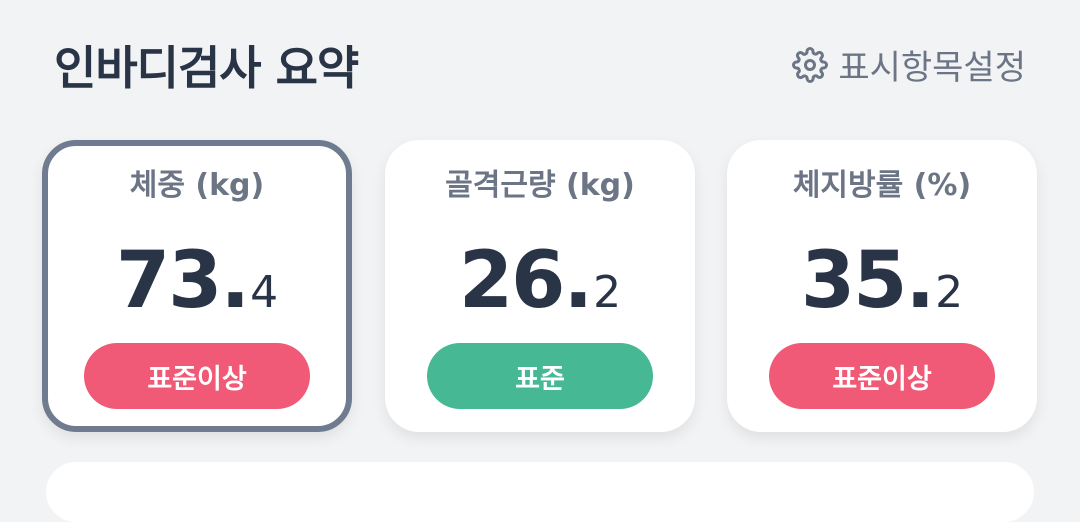 Image resolution: width=1080 pixels, height=522 pixels. Describe the element at coordinates (882, 185) in the screenshot. I see `body-fat-label: 체지방률 (%)` at that location.